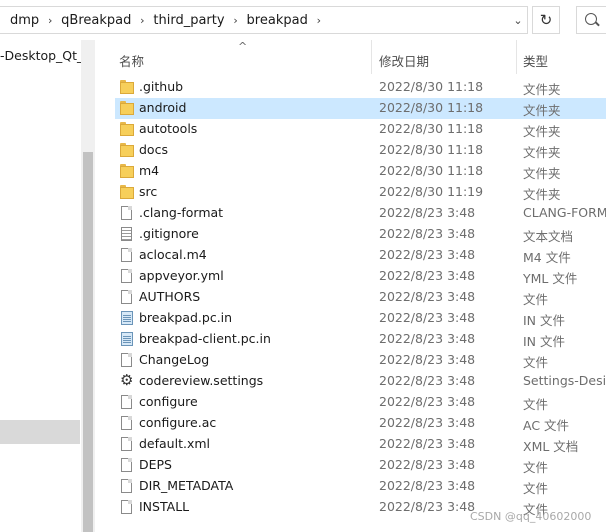 This screenshot has height=532, width=606. I want to click on file-name: autotools, so click(168, 128).